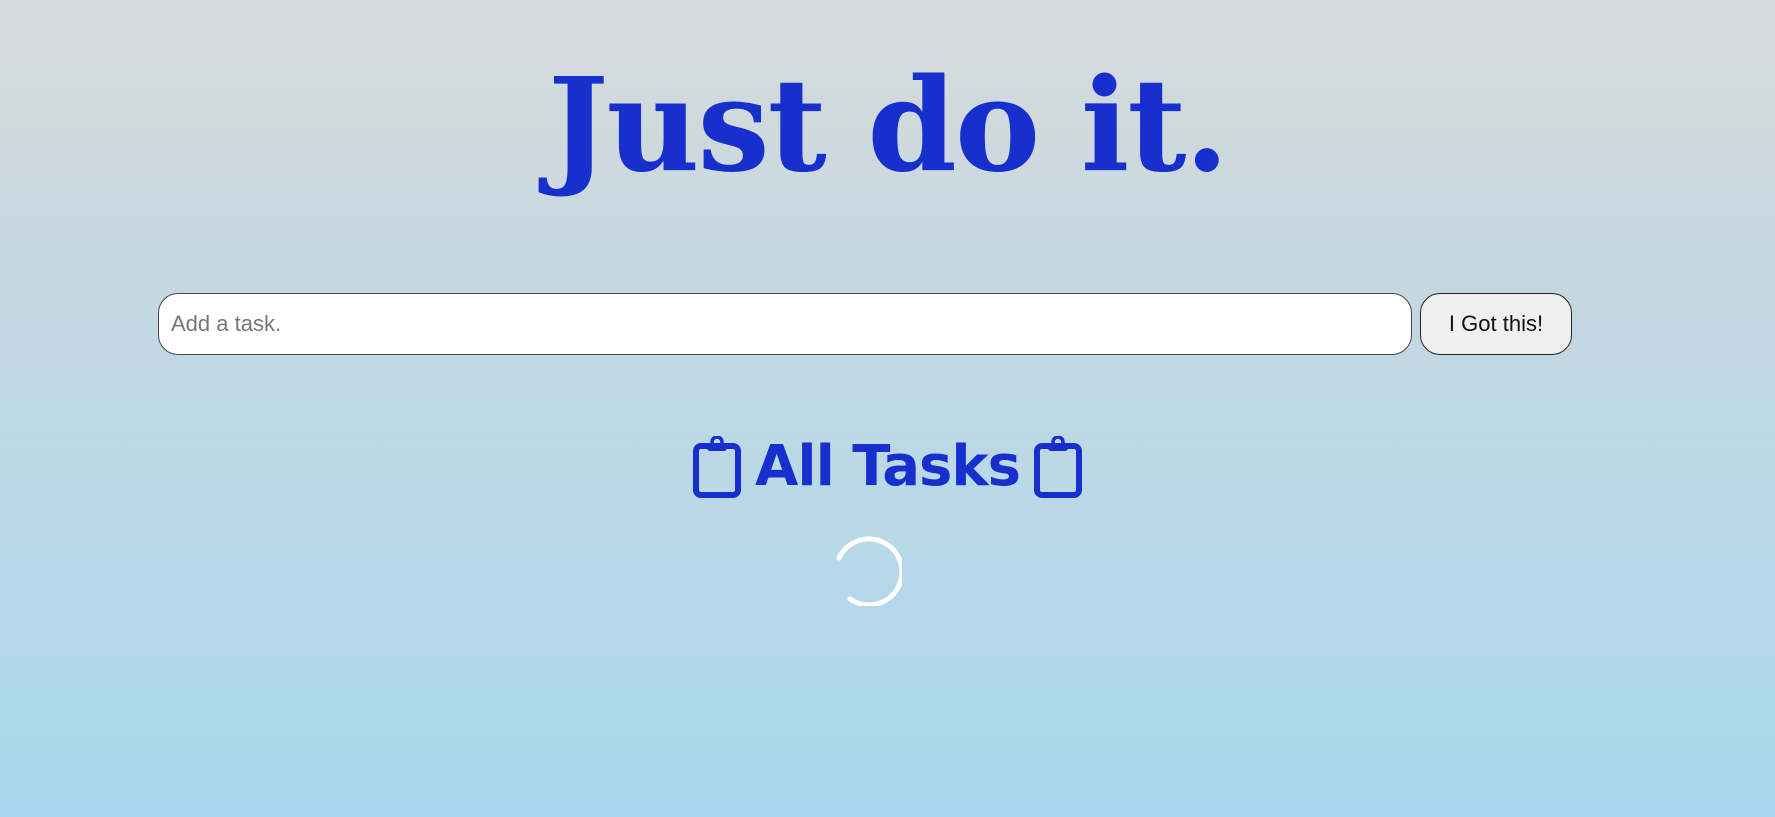 The image size is (1775, 817). I want to click on all-tasks-heading: All Tasks, so click(887, 467).